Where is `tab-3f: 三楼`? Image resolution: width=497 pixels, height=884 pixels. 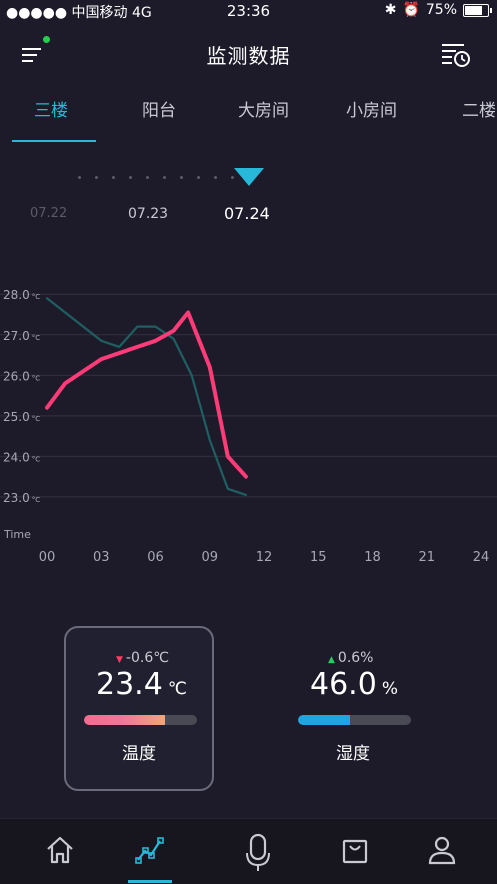
tab-3f: 三楼 is located at coordinates (51, 108).